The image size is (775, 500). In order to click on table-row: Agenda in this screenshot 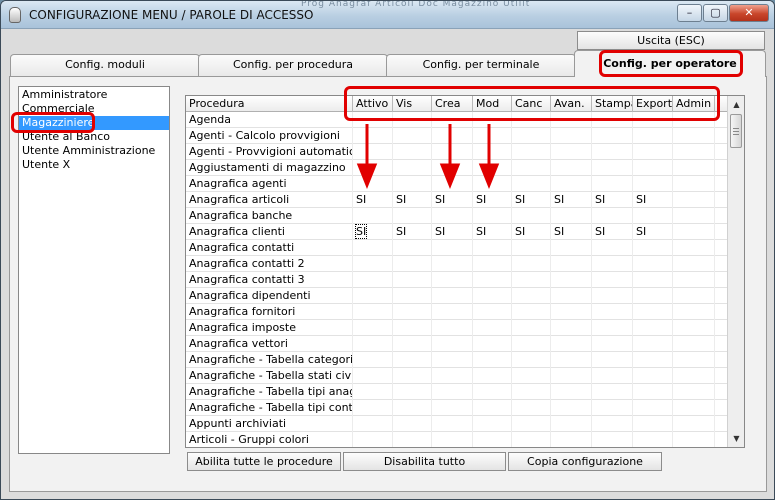, I will do `click(457, 120)`.